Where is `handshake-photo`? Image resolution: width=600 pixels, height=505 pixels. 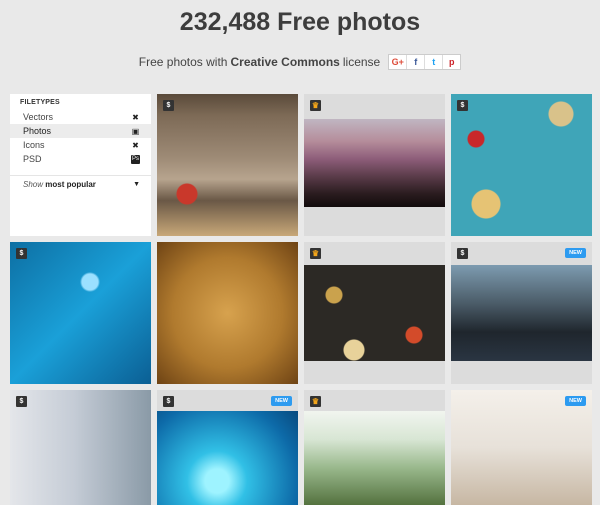 handshake-photo is located at coordinates (521, 313).